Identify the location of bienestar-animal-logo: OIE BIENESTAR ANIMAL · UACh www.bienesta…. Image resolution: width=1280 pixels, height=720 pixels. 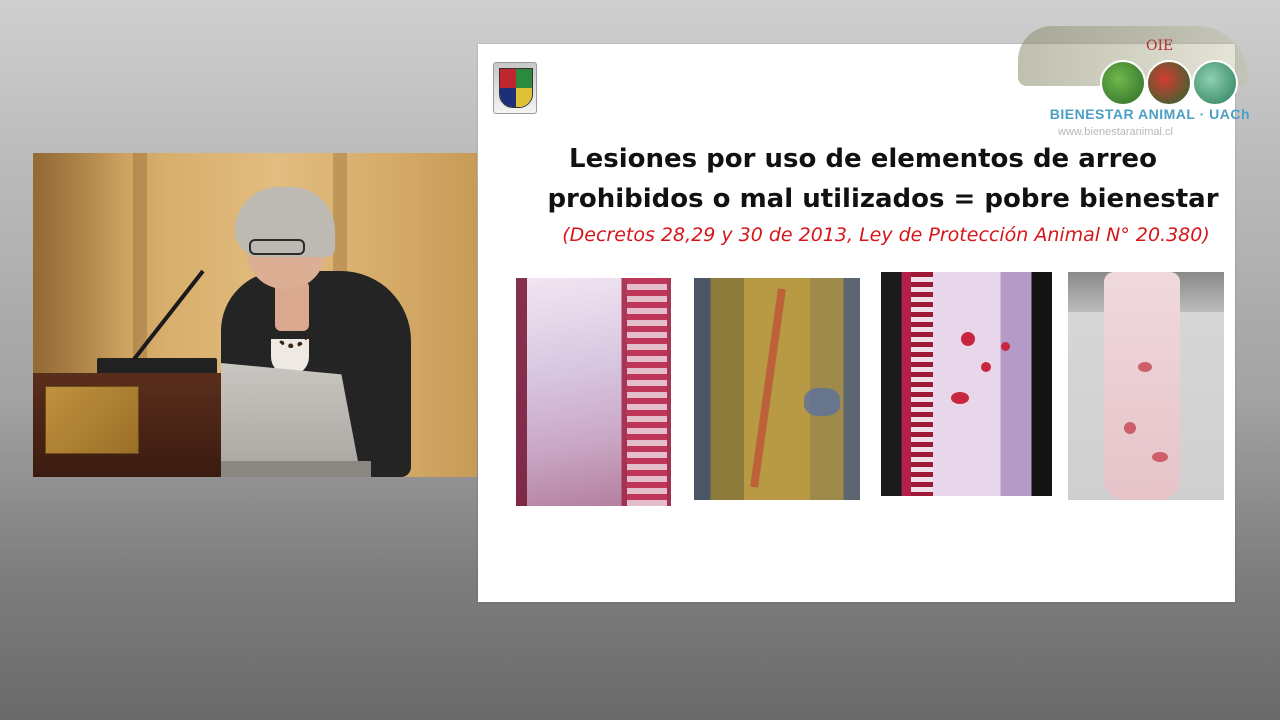
(1133, 81).